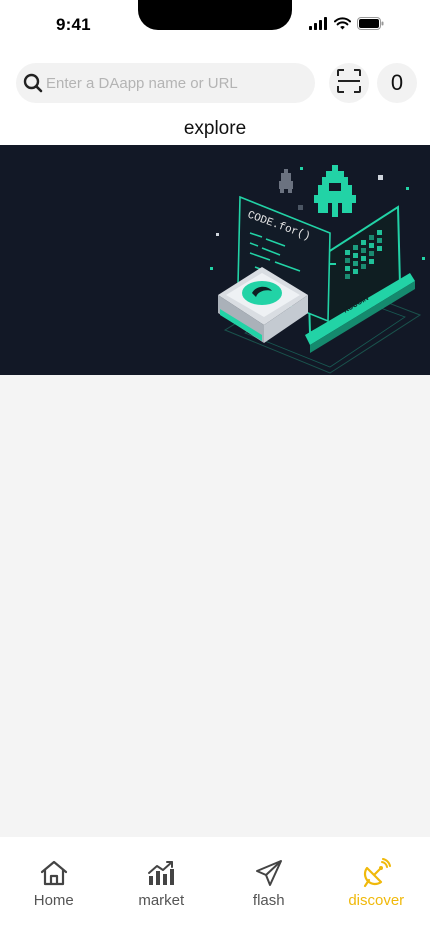 This screenshot has height=932, width=430. I want to click on search-box, so click(165, 83).